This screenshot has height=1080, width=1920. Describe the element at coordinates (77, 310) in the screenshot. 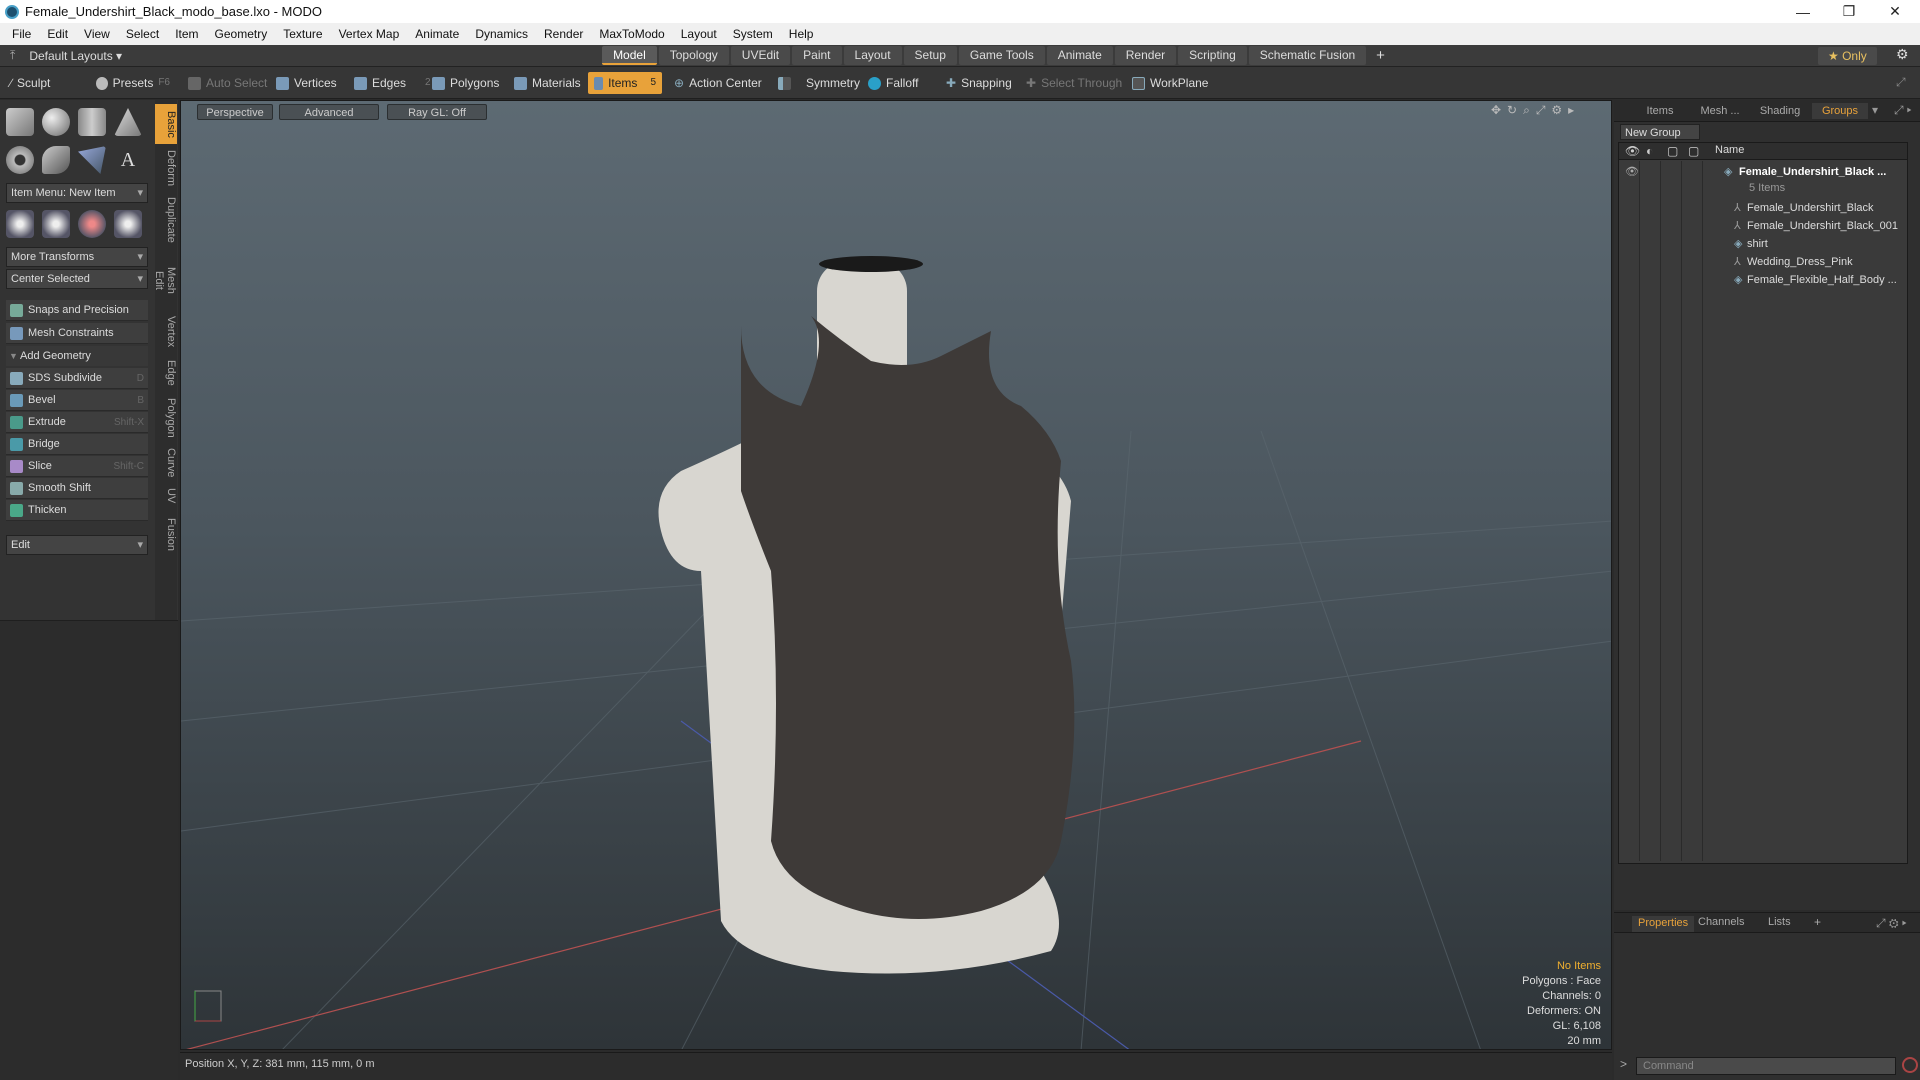

I see `snaps-precision-button: Snaps and Precision` at that location.